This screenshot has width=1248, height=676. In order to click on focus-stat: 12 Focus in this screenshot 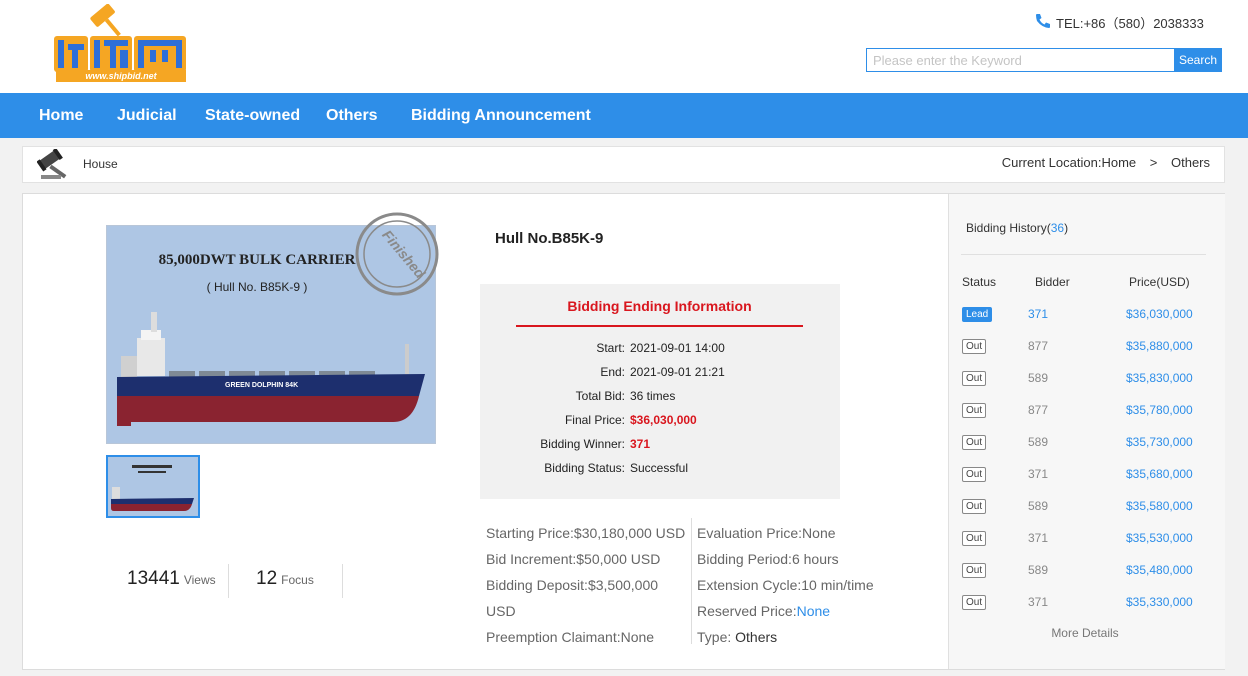, I will do `click(285, 585)`.